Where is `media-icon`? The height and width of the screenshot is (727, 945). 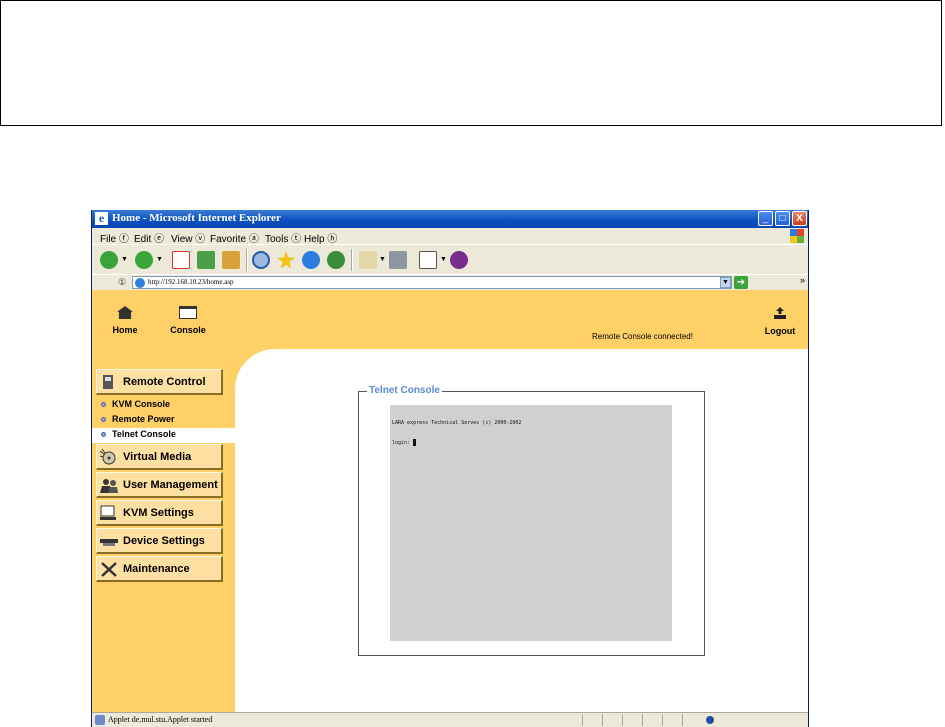 media-icon is located at coordinates (311, 260).